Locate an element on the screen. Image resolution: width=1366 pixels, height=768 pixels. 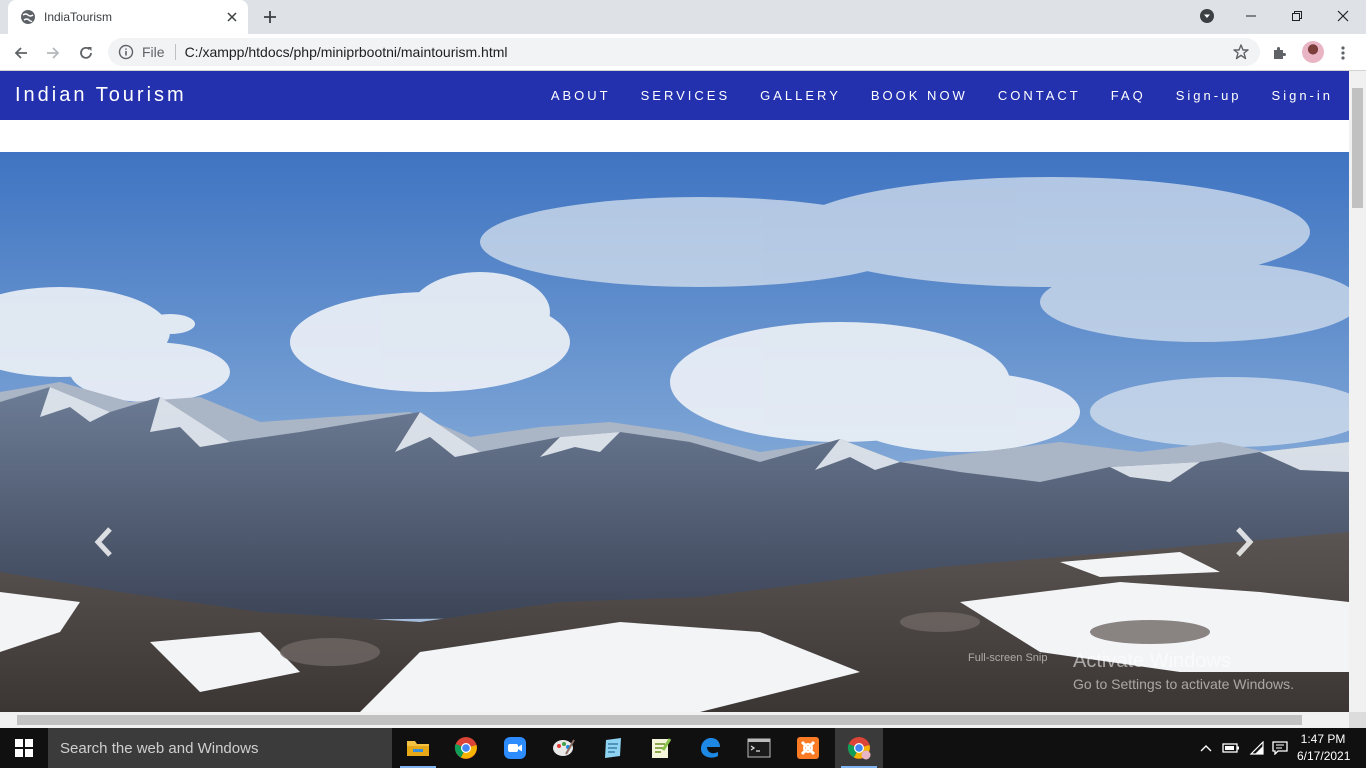
address-scheme: File is located at coordinates (153, 52).